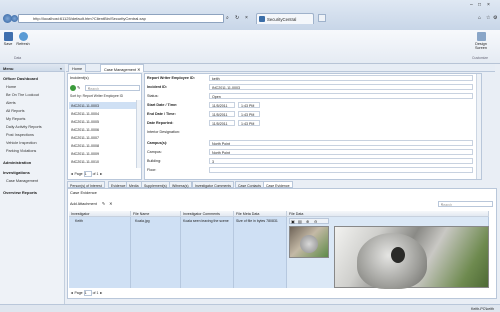  What do you see at coordinates (15, 111) in the screenshot?
I see `menu-item-all-reports: All Reports` at bounding box center [15, 111].